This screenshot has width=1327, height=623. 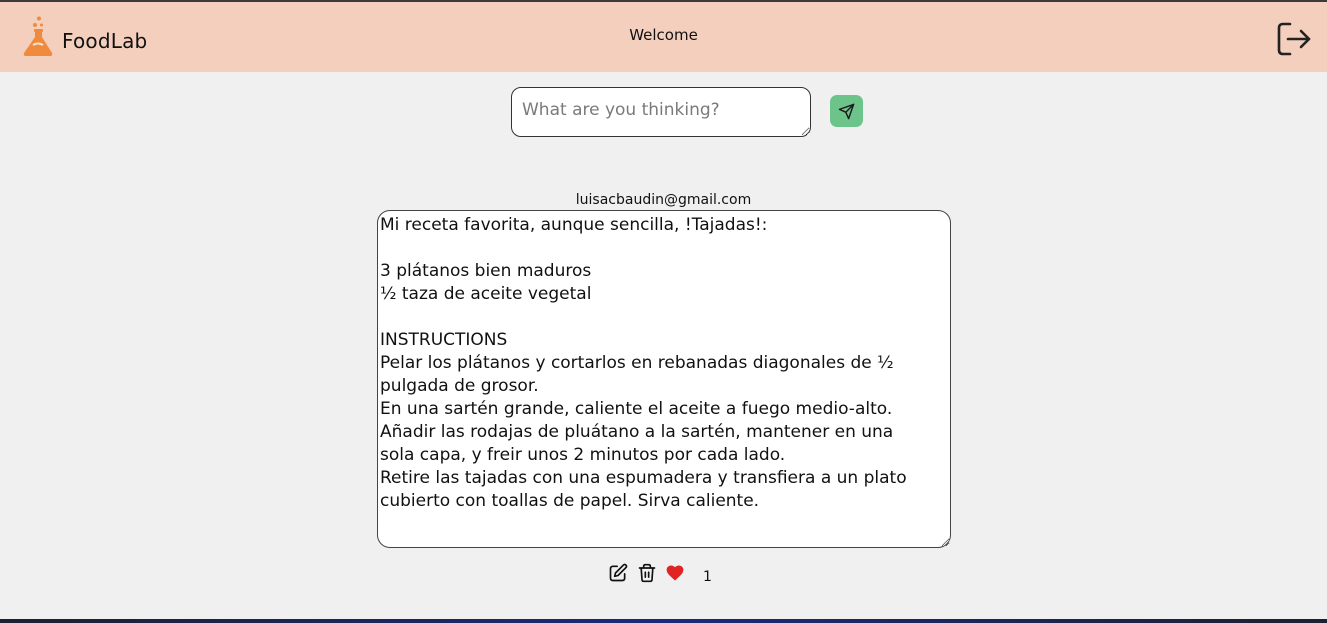 I want to click on send-button, so click(x=846, y=111).